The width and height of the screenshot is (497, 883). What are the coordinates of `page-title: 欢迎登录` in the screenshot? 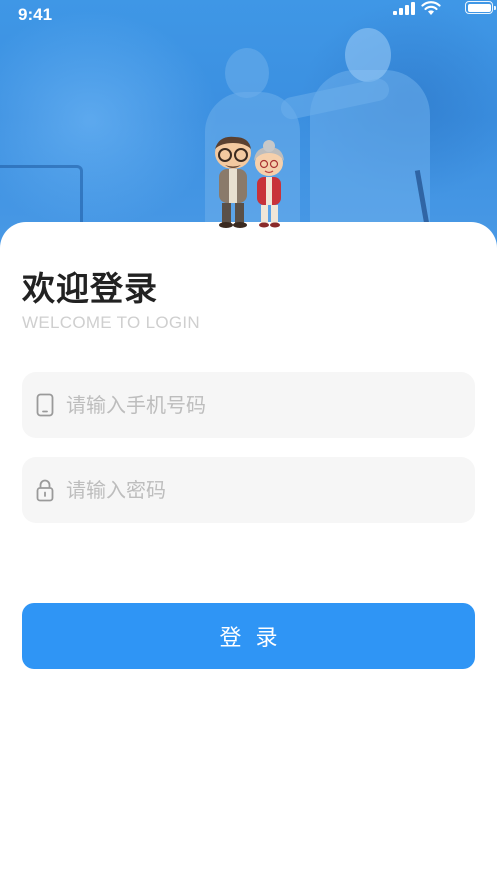 It's located at (90, 288).